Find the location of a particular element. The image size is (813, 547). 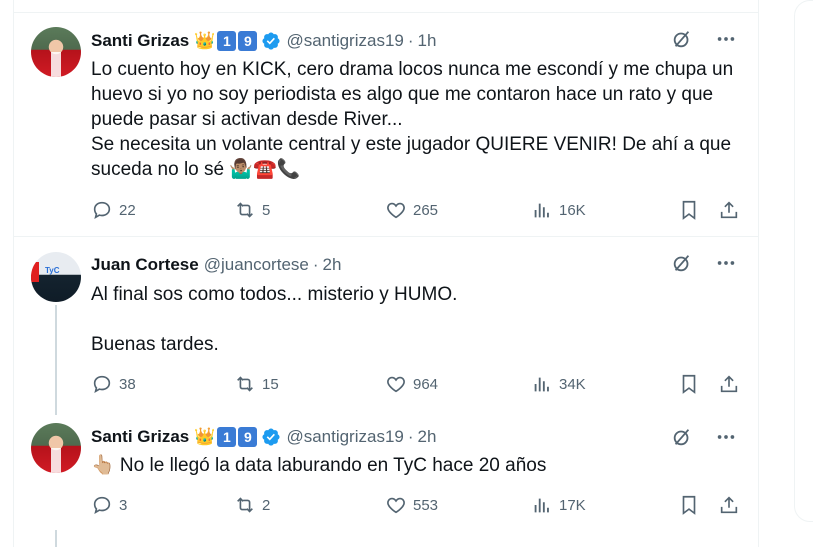

tweet-actions: 3 2 553 17K is located at coordinates (414, 505).